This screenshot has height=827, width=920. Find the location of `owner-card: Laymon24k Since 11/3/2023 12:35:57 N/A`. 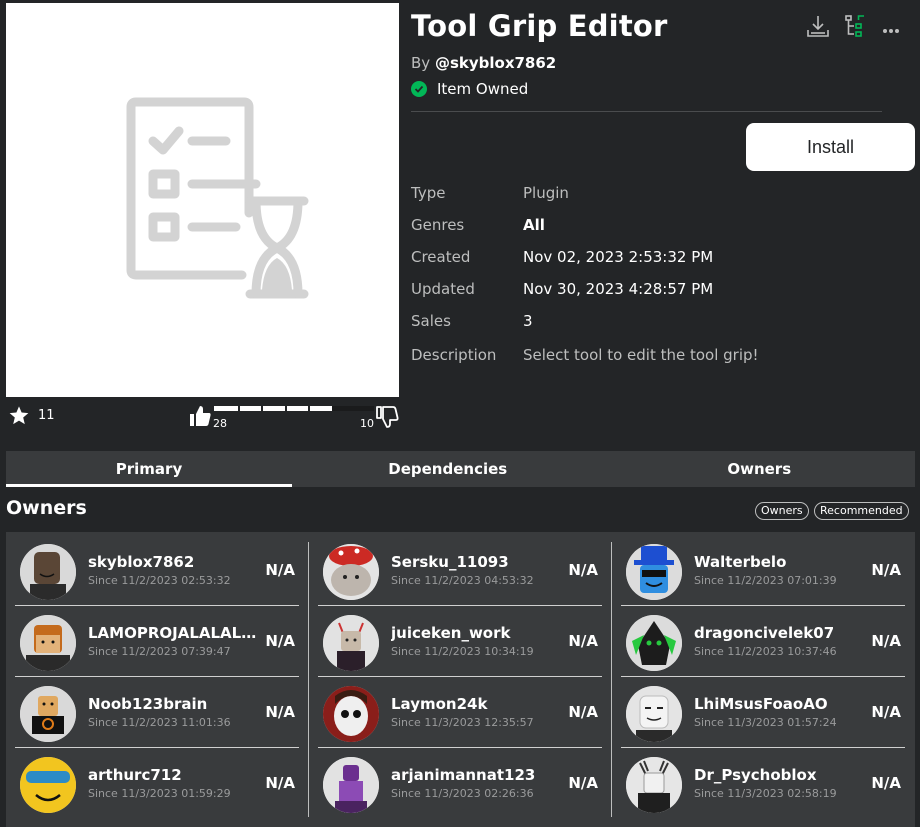

owner-card: Laymon24k Since 11/3/2023 12:35:57 N/A is located at coordinates (460, 711).